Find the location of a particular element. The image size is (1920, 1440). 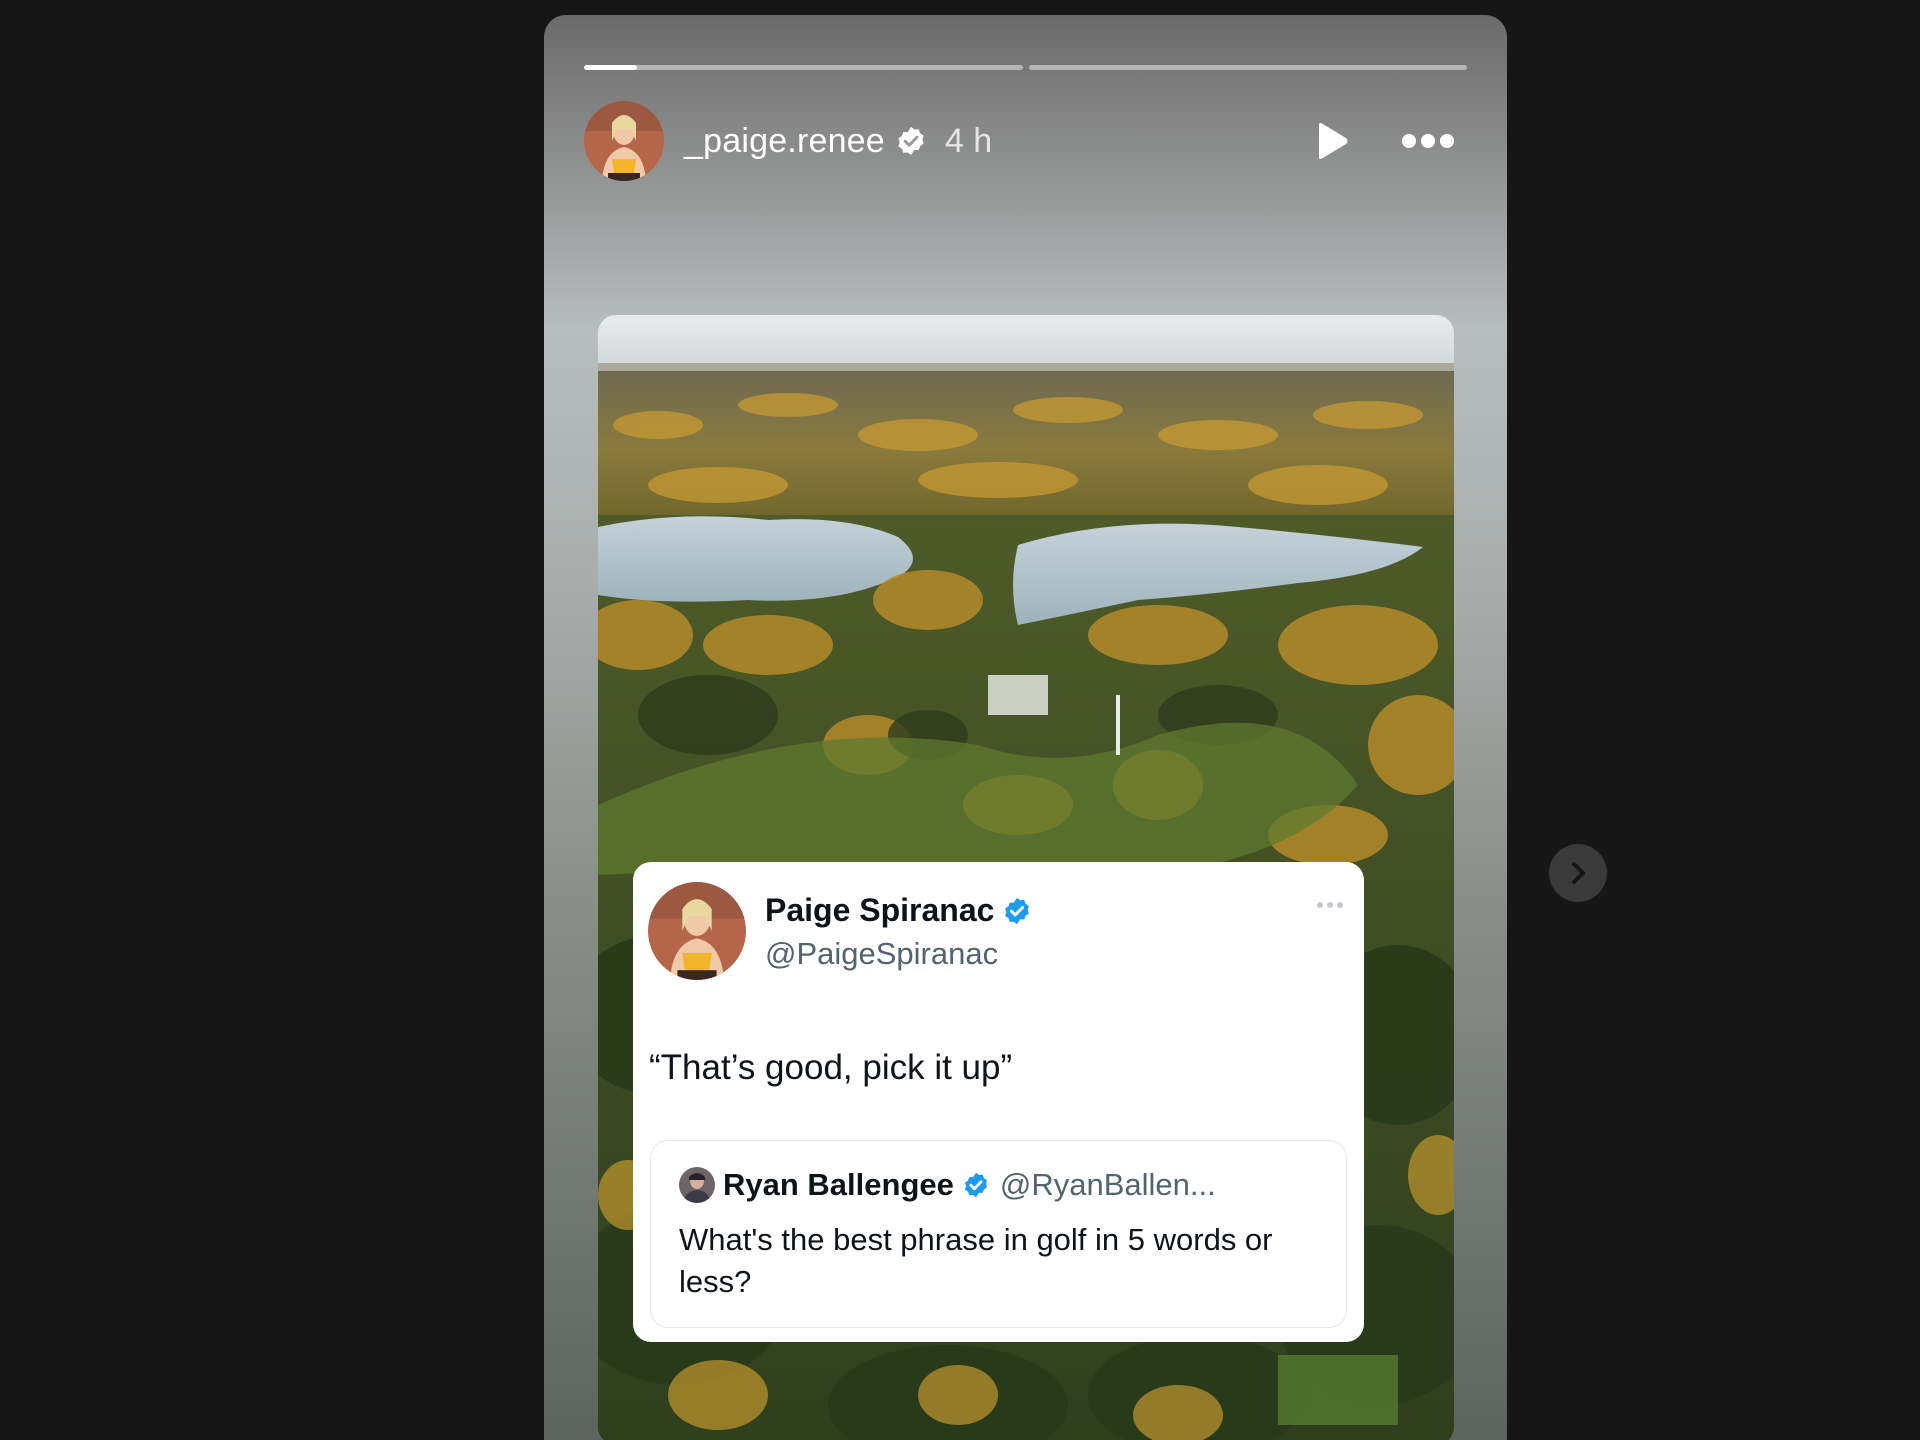

next-story-button is located at coordinates (1578, 873).